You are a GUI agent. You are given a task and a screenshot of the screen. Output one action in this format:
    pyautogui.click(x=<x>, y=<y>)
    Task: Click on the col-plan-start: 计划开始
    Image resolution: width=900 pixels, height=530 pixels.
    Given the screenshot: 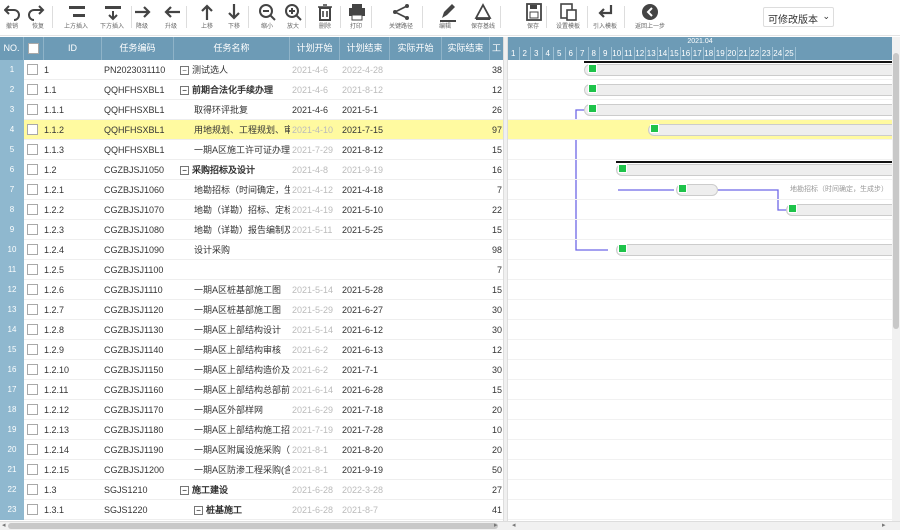 What is the action you would take?
    pyautogui.click(x=315, y=48)
    